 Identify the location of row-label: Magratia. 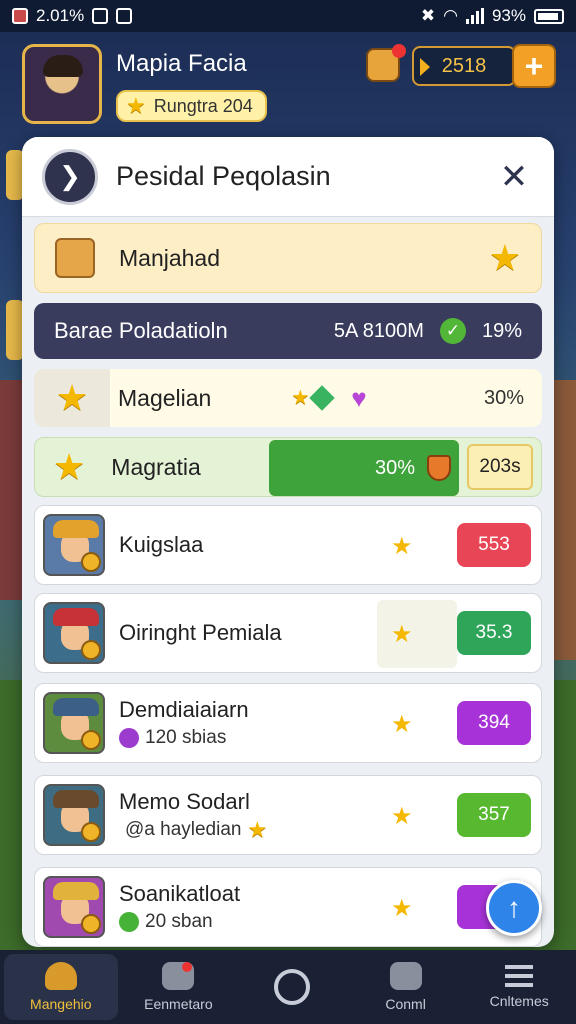
(156, 466).